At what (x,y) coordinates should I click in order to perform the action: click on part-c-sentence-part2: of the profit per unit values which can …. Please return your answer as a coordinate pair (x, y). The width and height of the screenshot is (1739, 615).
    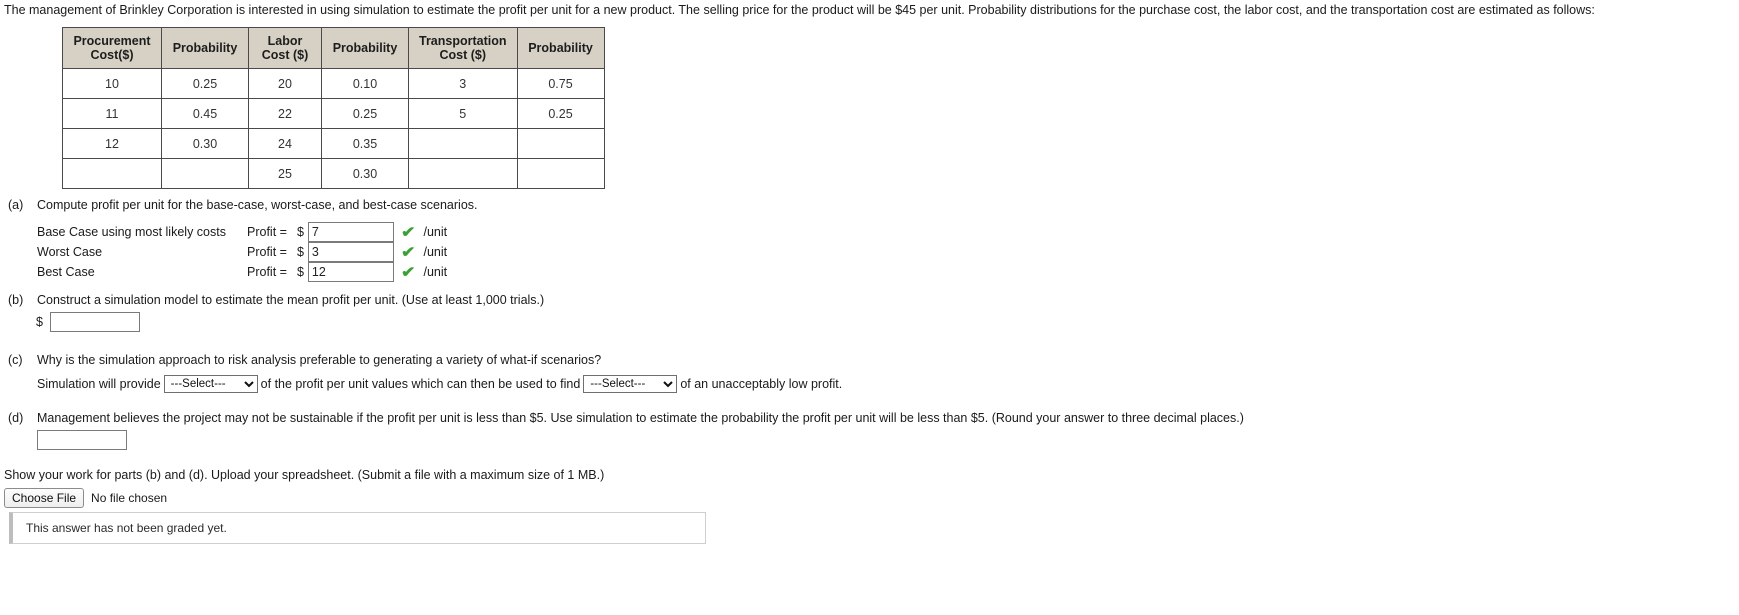
    Looking at the image, I should click on (420, 383).